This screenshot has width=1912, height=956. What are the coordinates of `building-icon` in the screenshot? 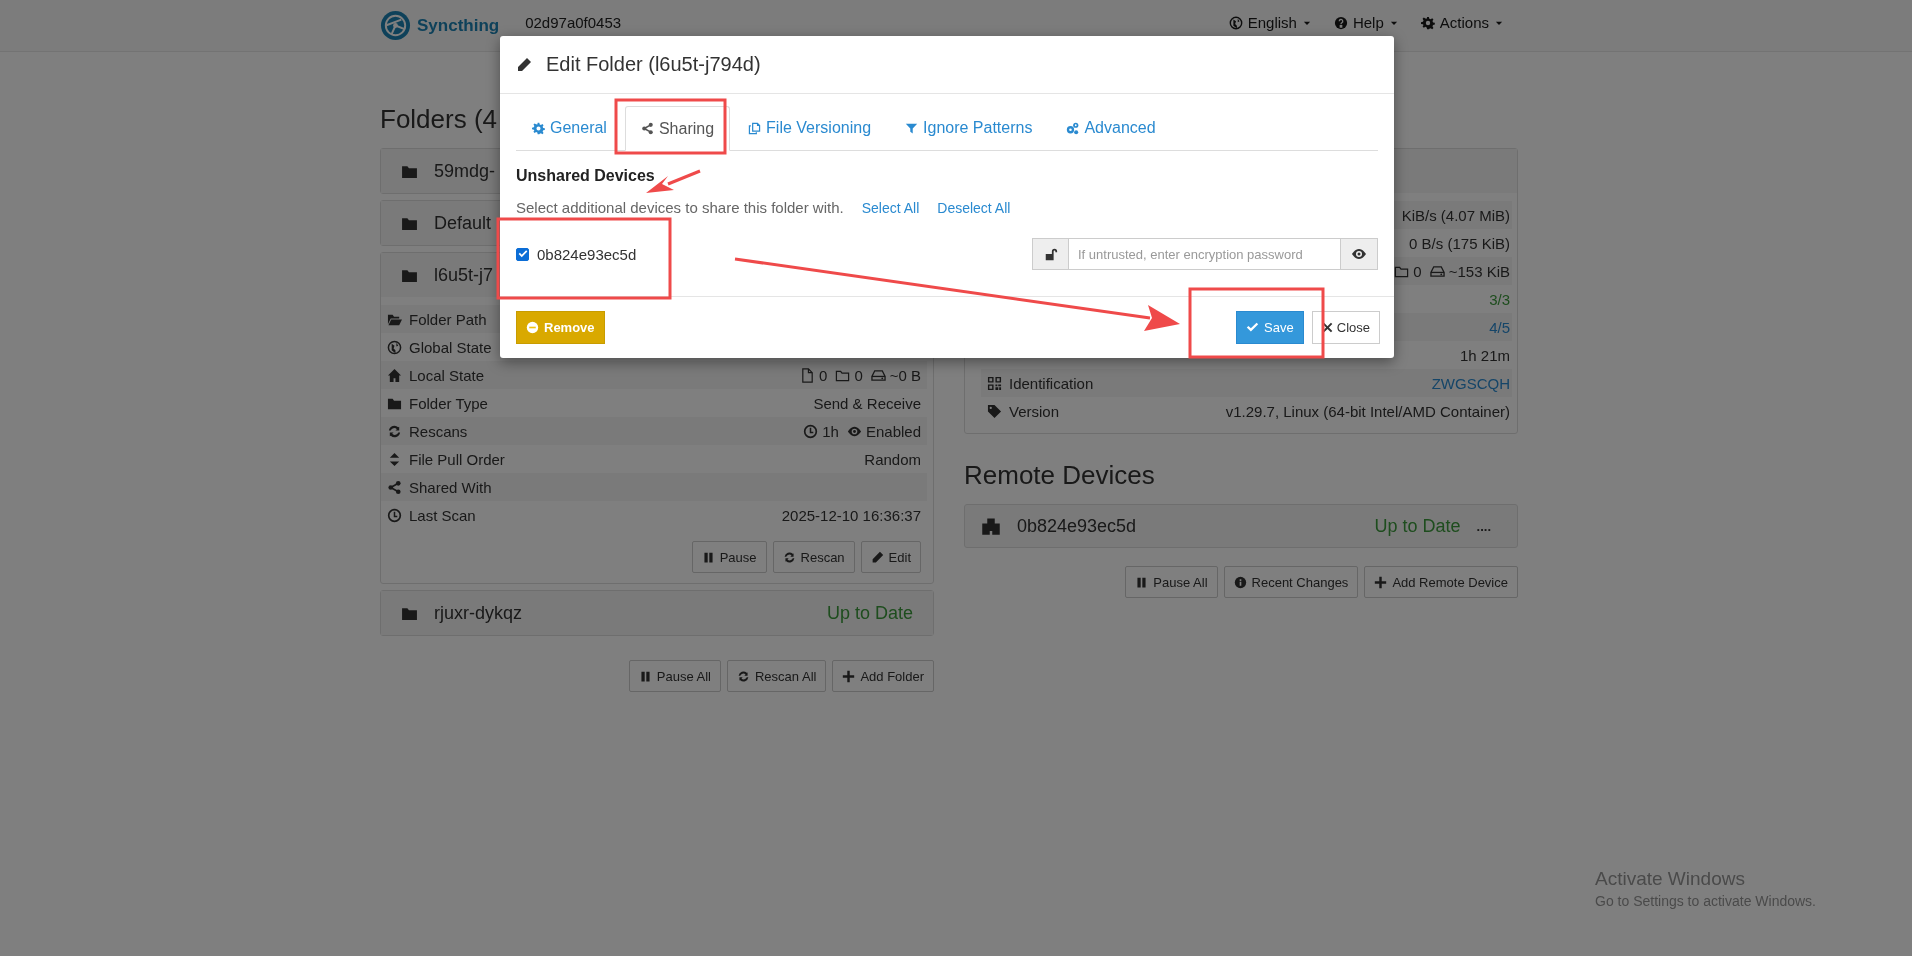 It's located at (991, 526).